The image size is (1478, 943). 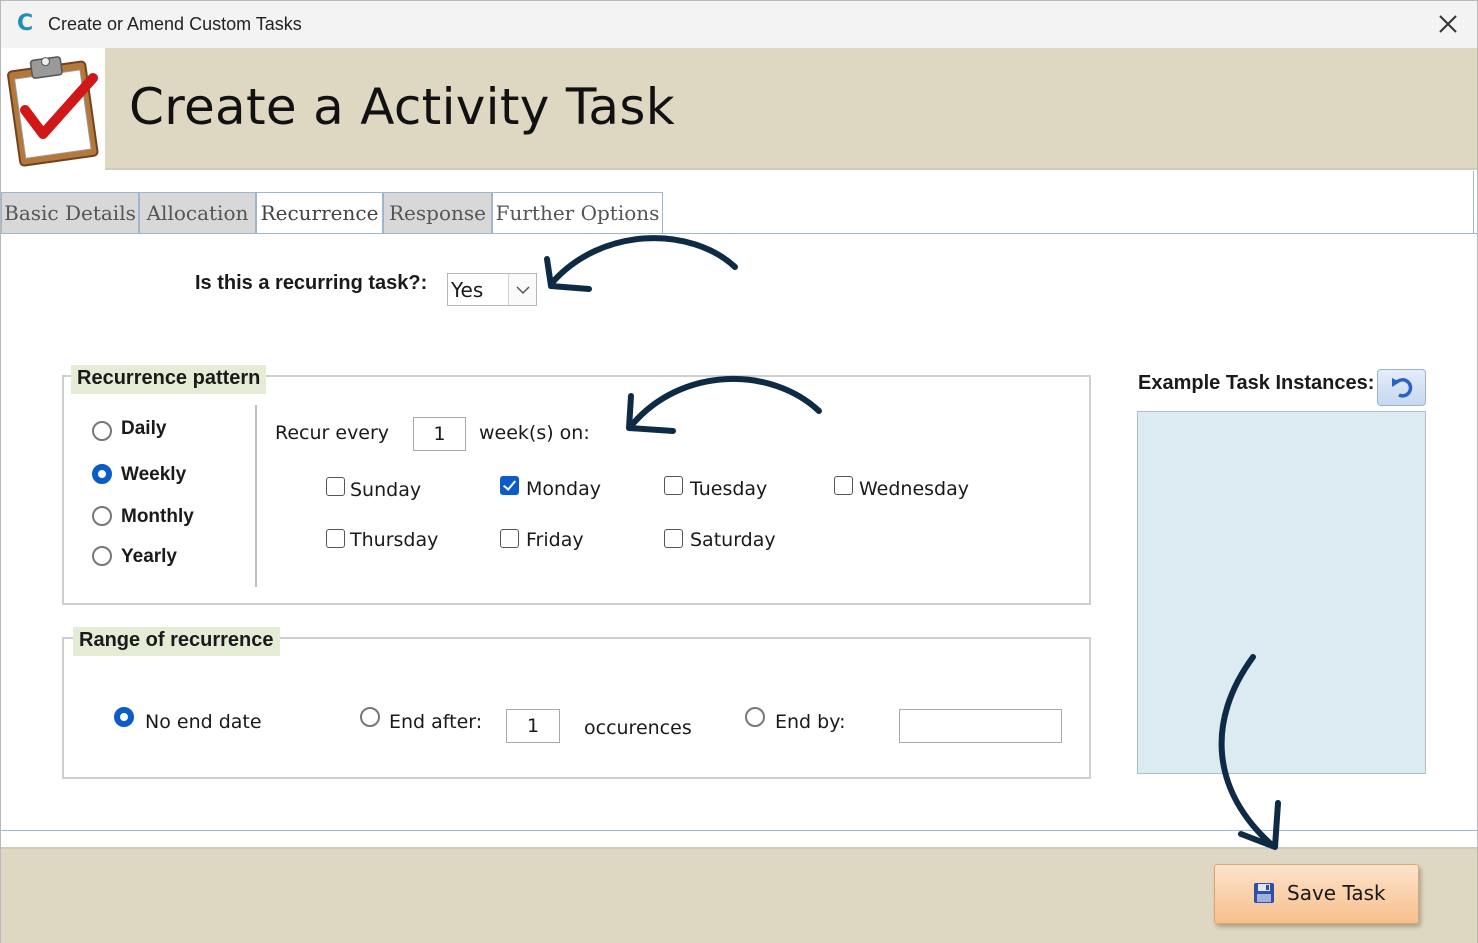 I want to click on radio-yearly-label: Yearly, so click(x=149, y=556).